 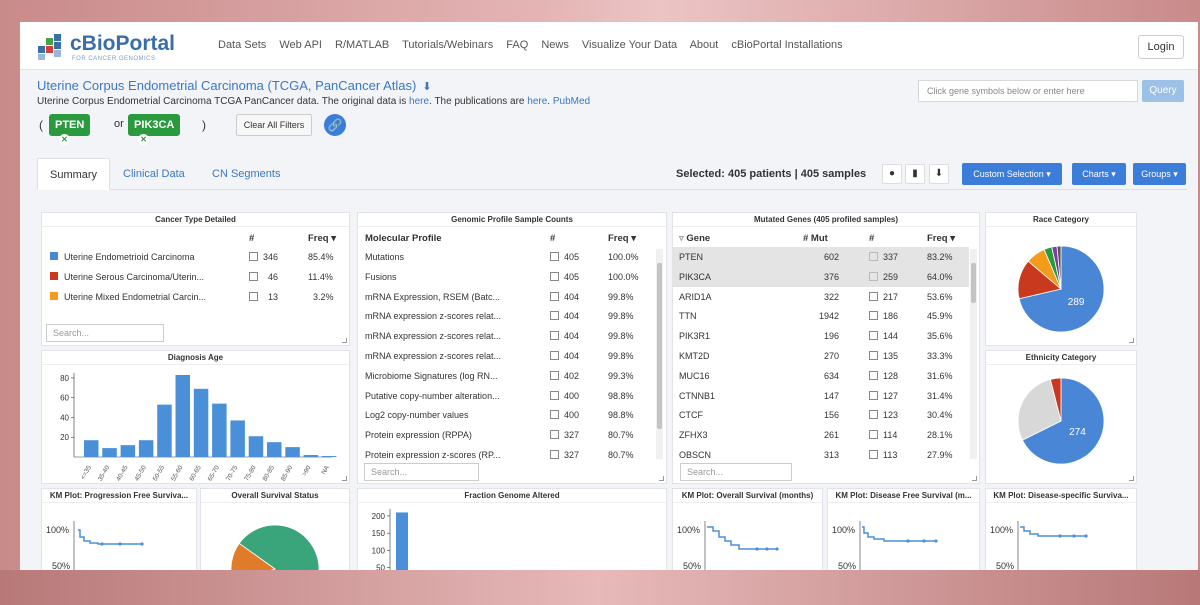 What do you see at coordinates (821, 336) in the screenshot?
I see `table-row: PIK3R1 196 144 35.6%` at bounding box center [821, 336].